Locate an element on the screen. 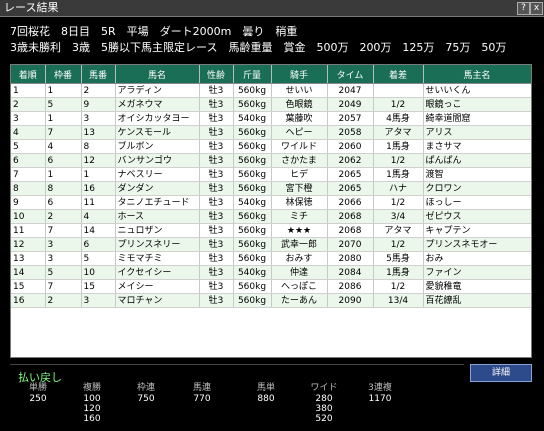  payout-label: 馬単 is located at coordinates (265, 388).